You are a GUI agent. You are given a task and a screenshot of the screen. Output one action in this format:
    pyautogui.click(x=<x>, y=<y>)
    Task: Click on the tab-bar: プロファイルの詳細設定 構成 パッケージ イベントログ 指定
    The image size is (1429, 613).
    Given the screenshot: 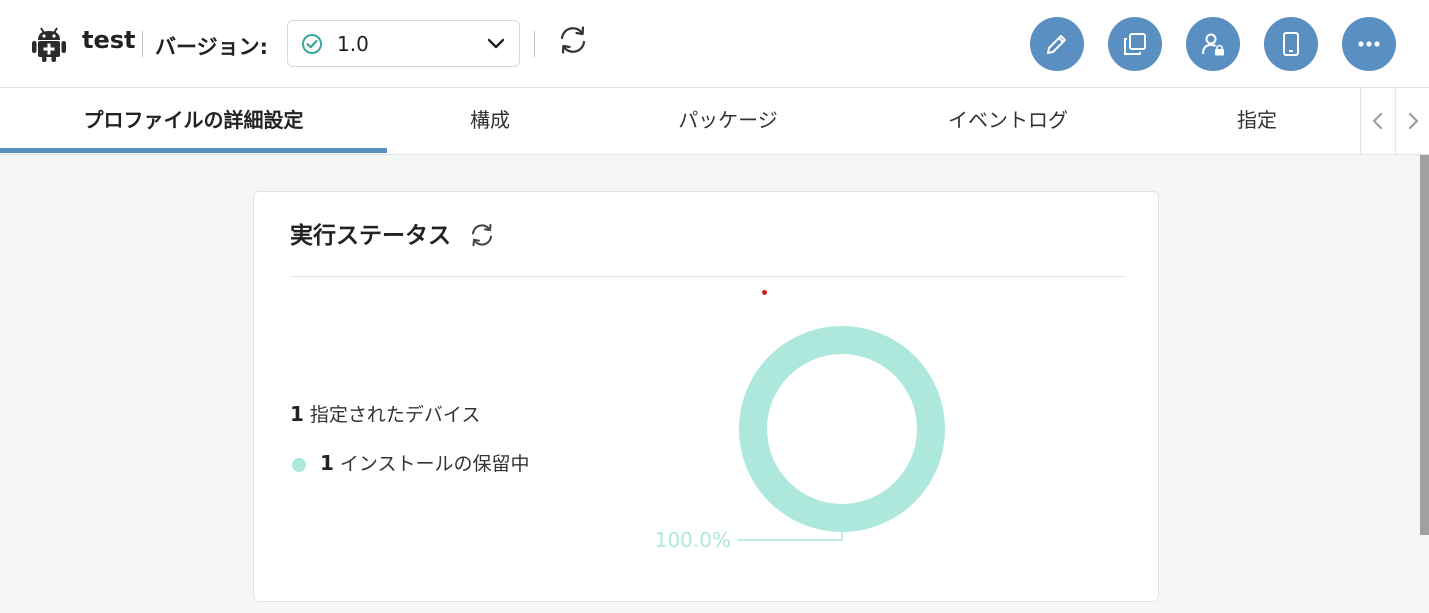 What is the action you would take?
    pyautogui.click(x=714, y=121)
    